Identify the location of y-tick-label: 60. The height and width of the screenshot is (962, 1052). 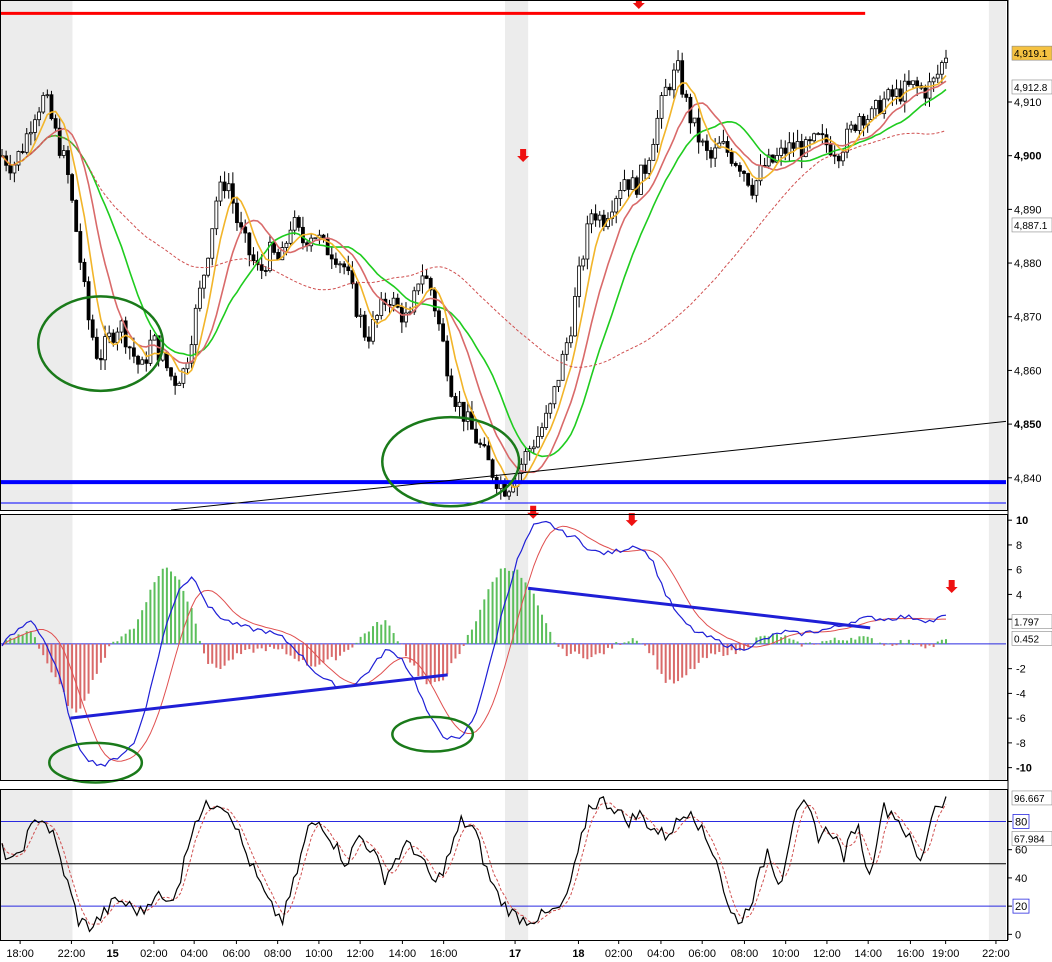
(1021, 851).